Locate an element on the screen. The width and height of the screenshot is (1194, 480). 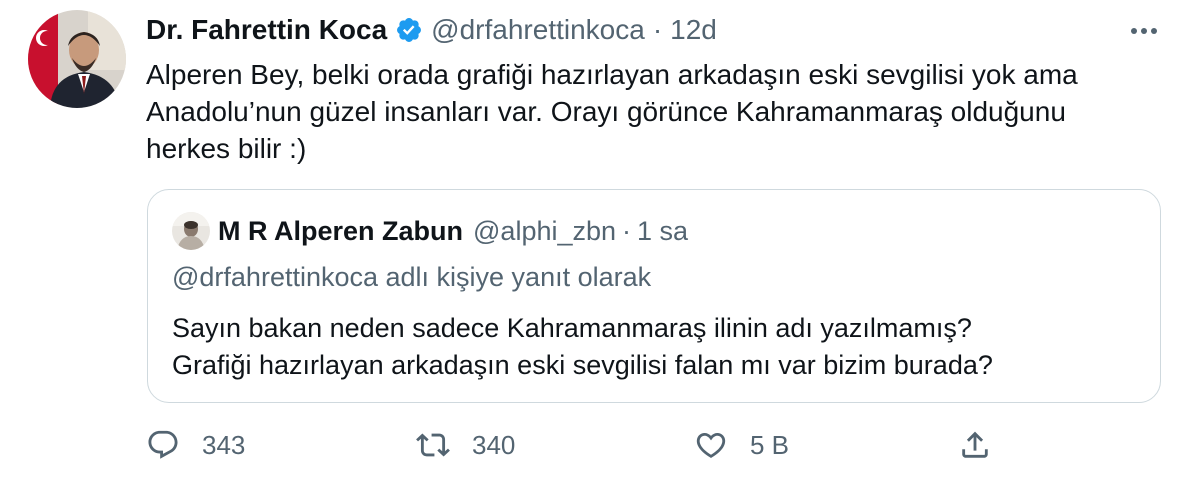
author-avatar is located at coordinates (77, 59).